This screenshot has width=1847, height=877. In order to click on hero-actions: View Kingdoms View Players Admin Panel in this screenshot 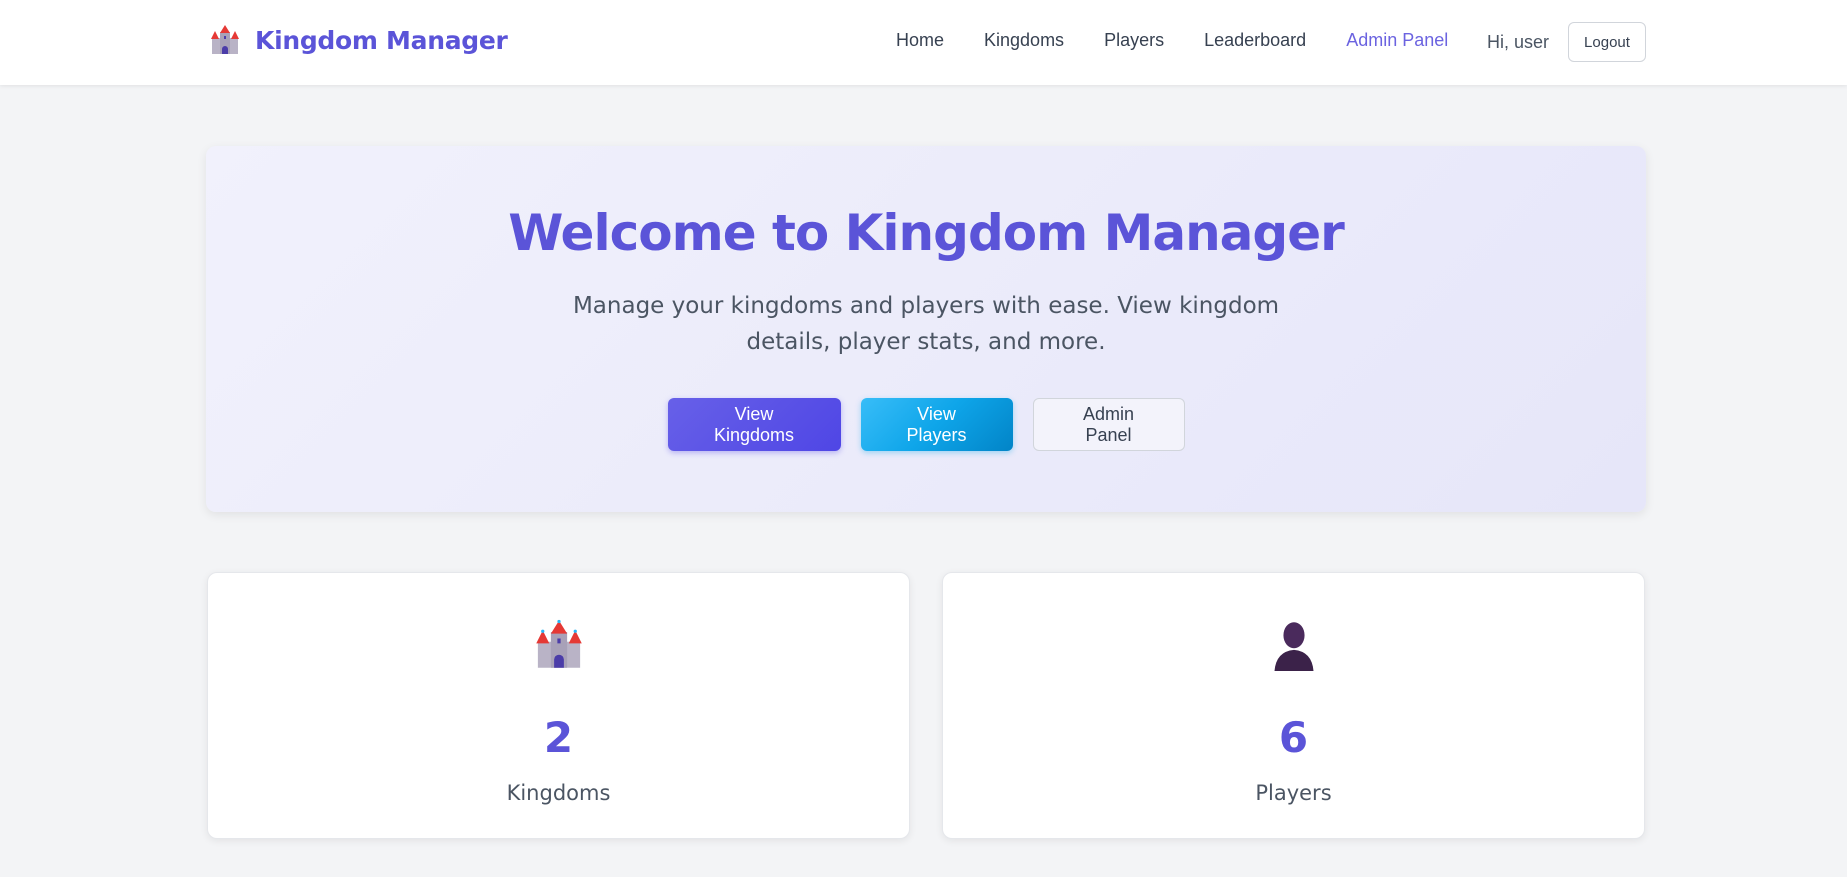, I will do `click(926, 424)`.